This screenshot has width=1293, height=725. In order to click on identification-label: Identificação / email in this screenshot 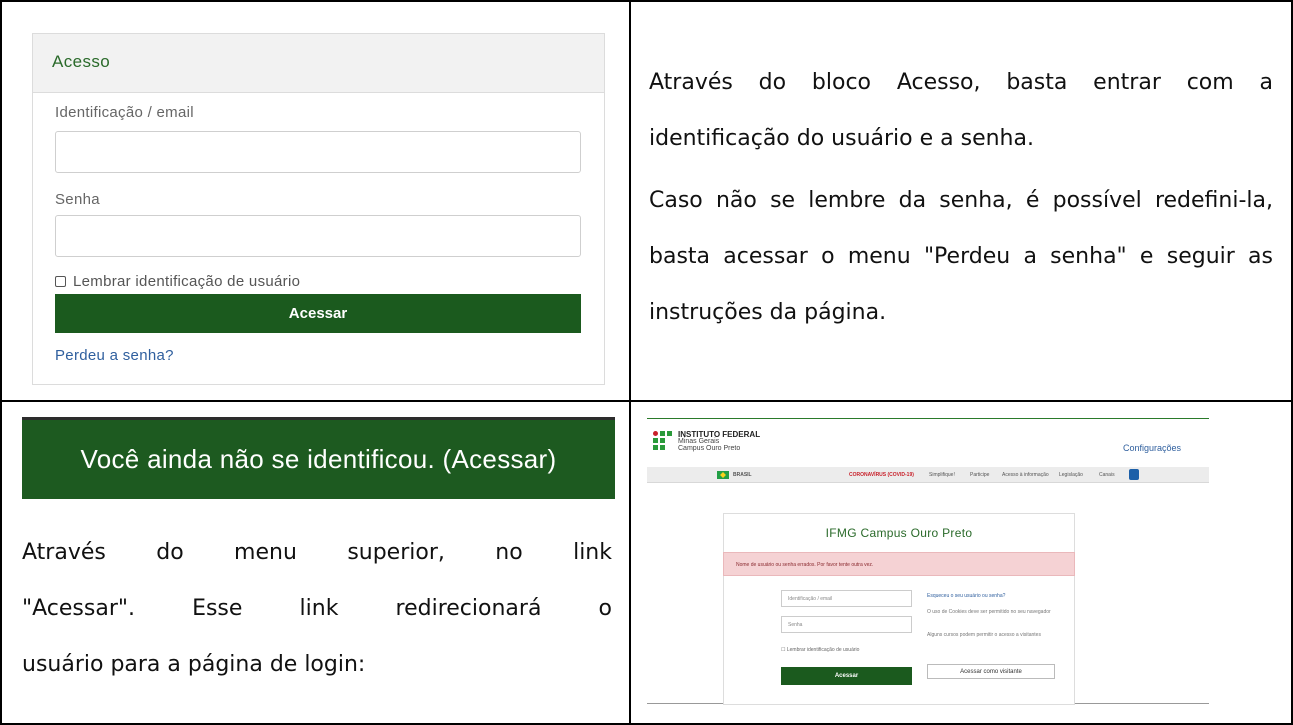, I will do `click(124, 112)`.